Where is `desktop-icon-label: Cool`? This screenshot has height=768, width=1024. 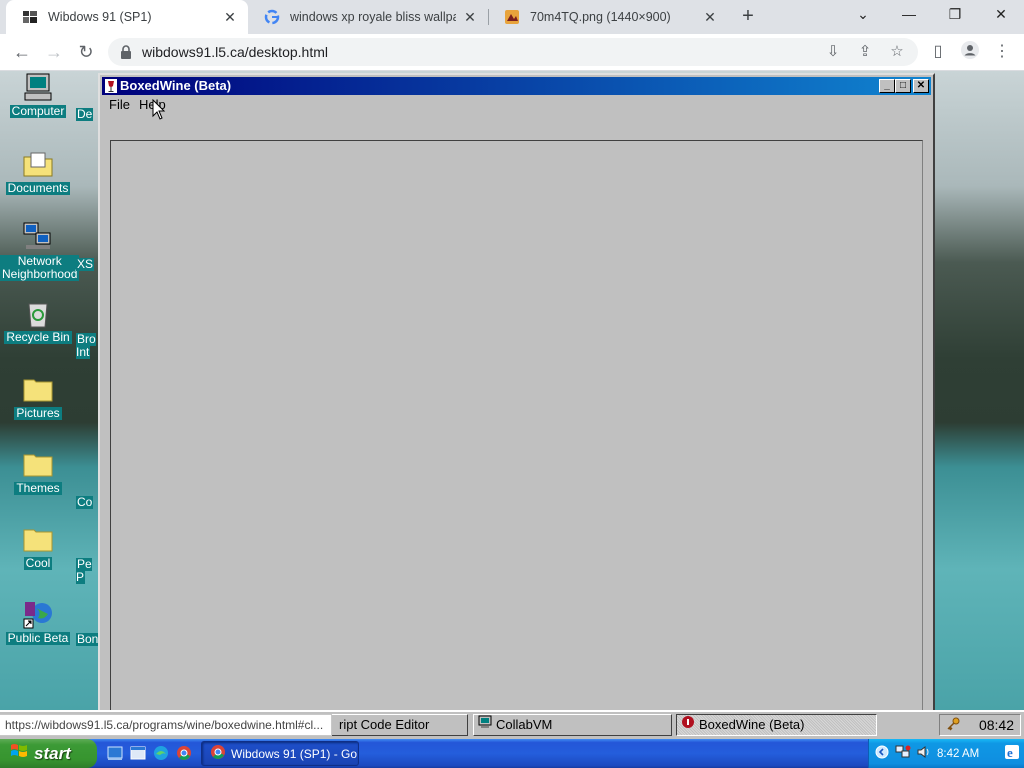 desktop-icon-label: Cool is located at coordinates (38, 563).